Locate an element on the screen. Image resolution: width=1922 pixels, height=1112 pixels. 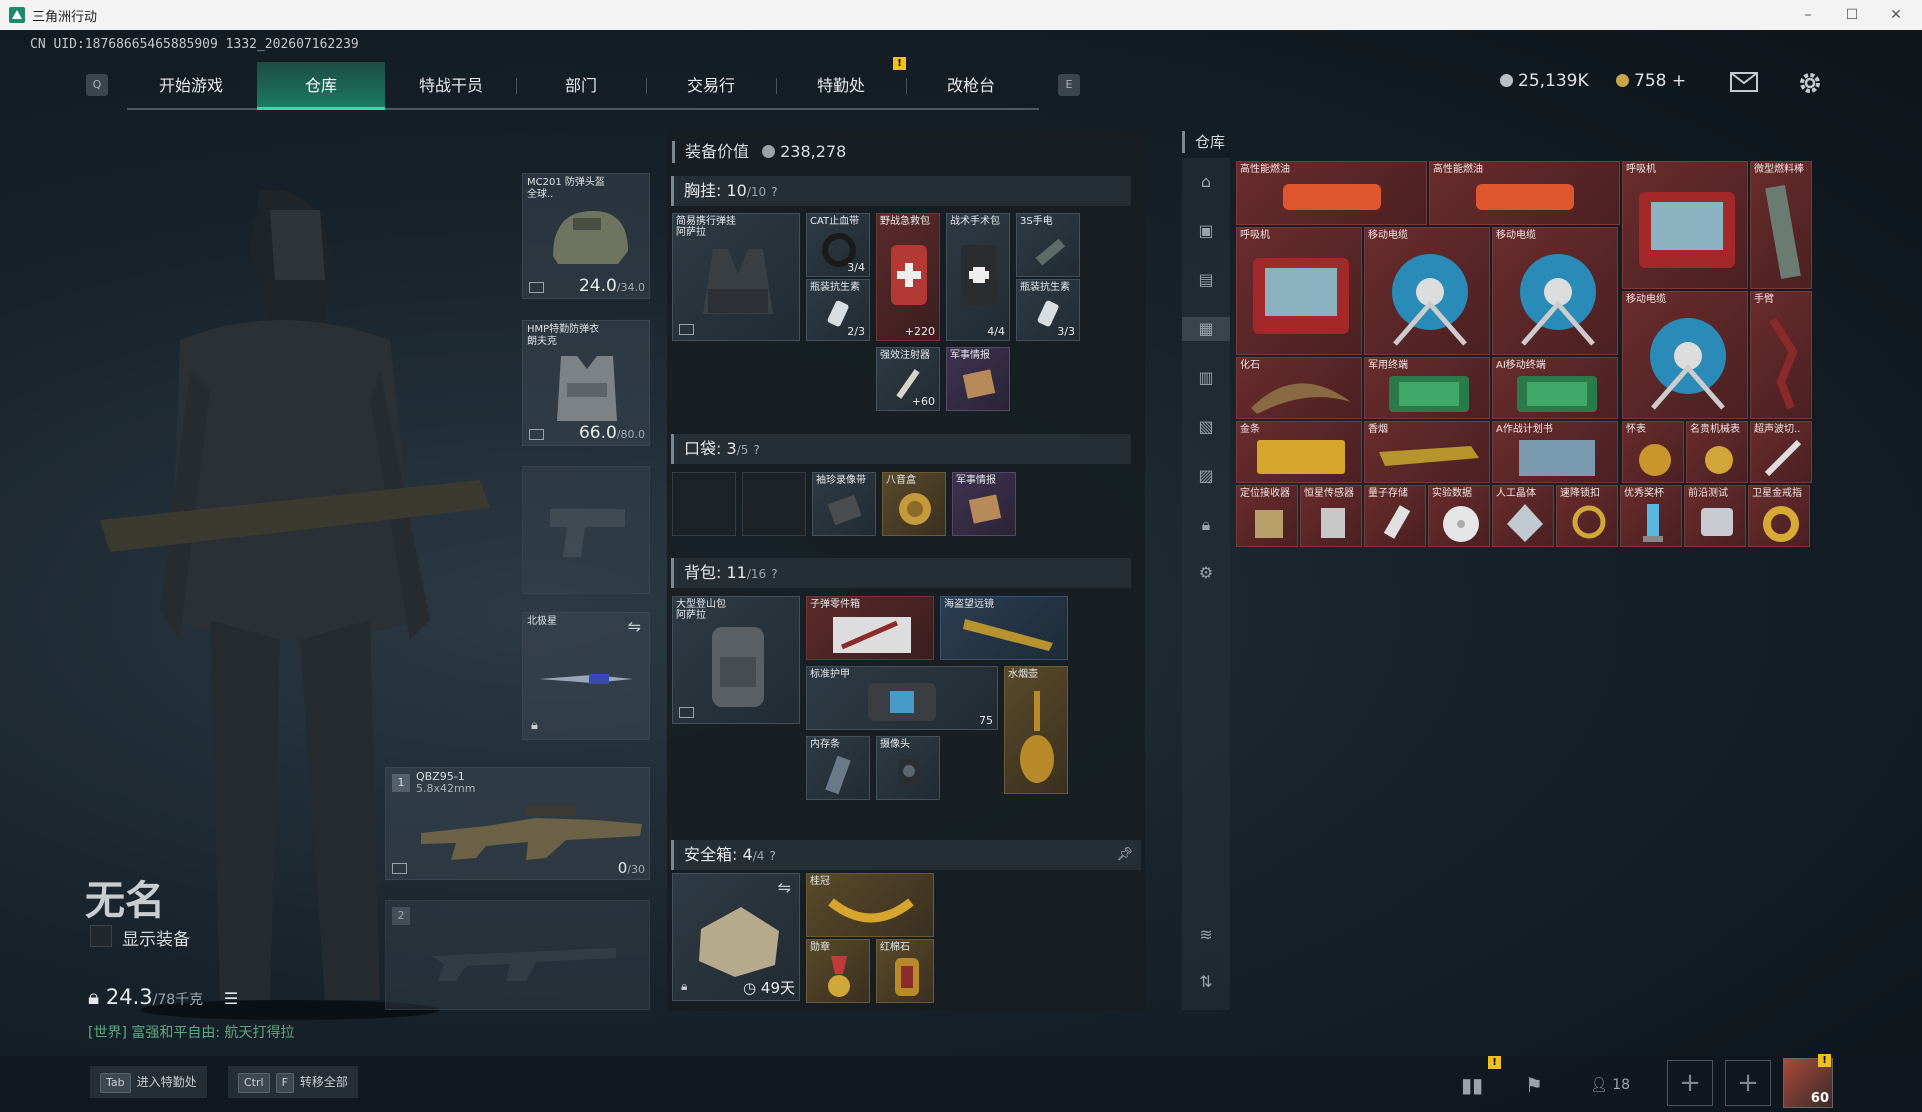
minimize-button: – is located at coordinates (1808, 15).